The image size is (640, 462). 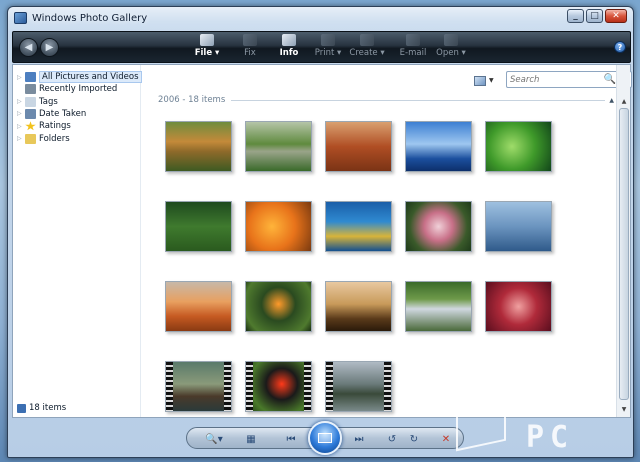 I want to click on window-controls: _ □ ✕, so click(x=597, y=16).